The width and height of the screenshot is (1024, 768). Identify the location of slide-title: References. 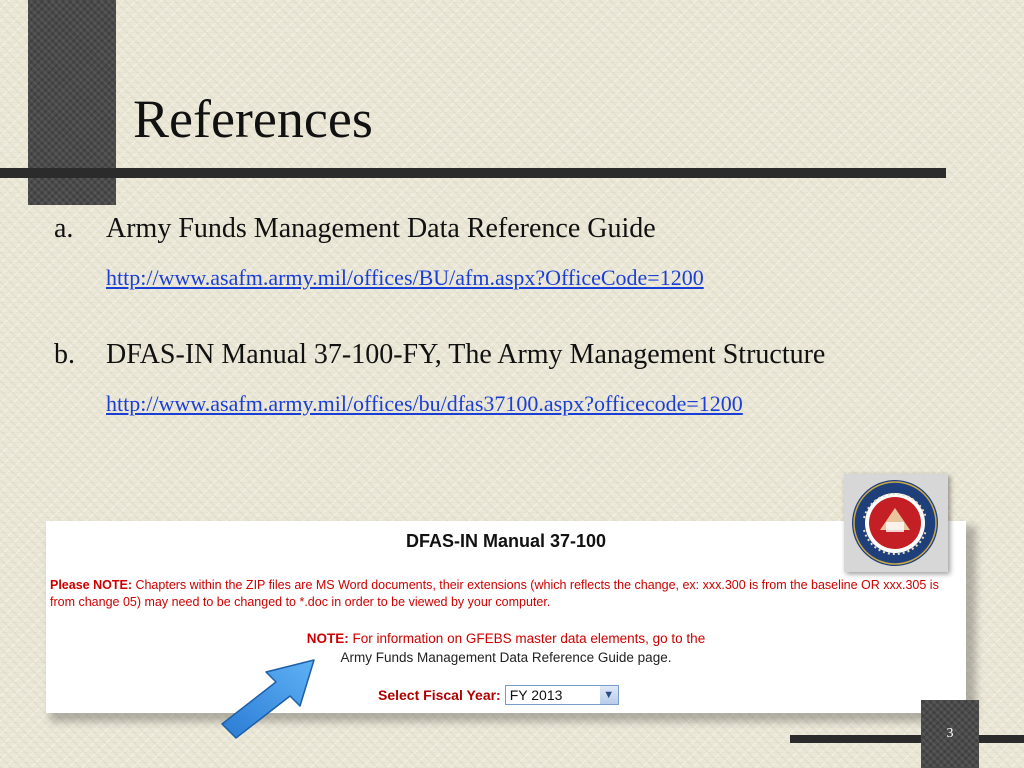
(253, 119).